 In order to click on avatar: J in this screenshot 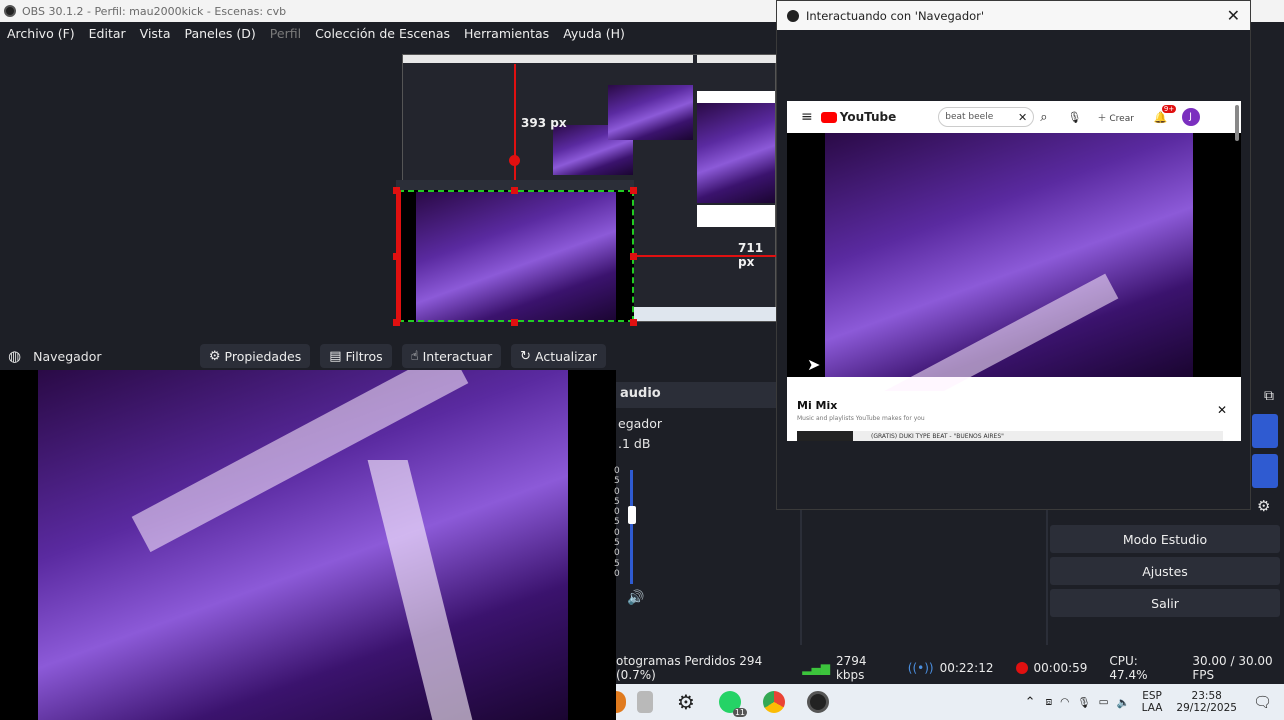, I will do `click(1190, 117)`.